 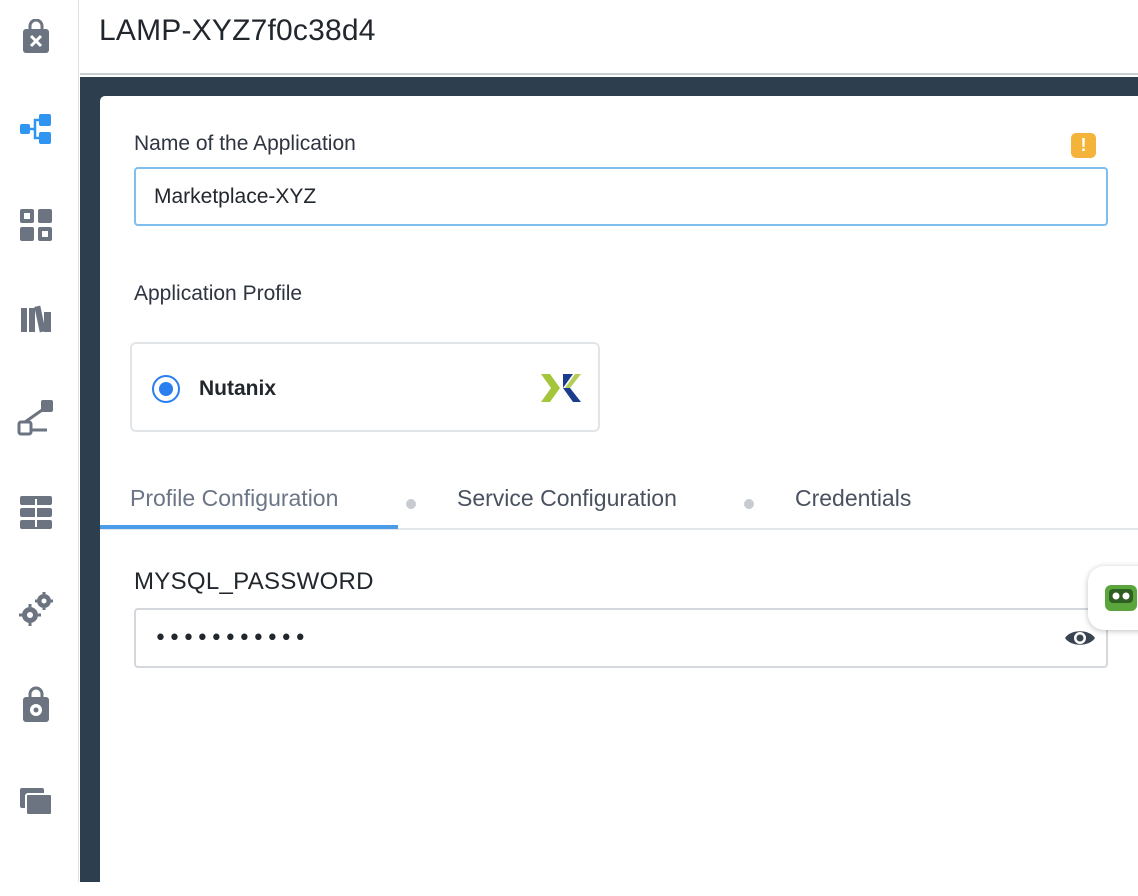 I want to click on mysql-password-field: •••••••••••, so click(x=621, y=638).